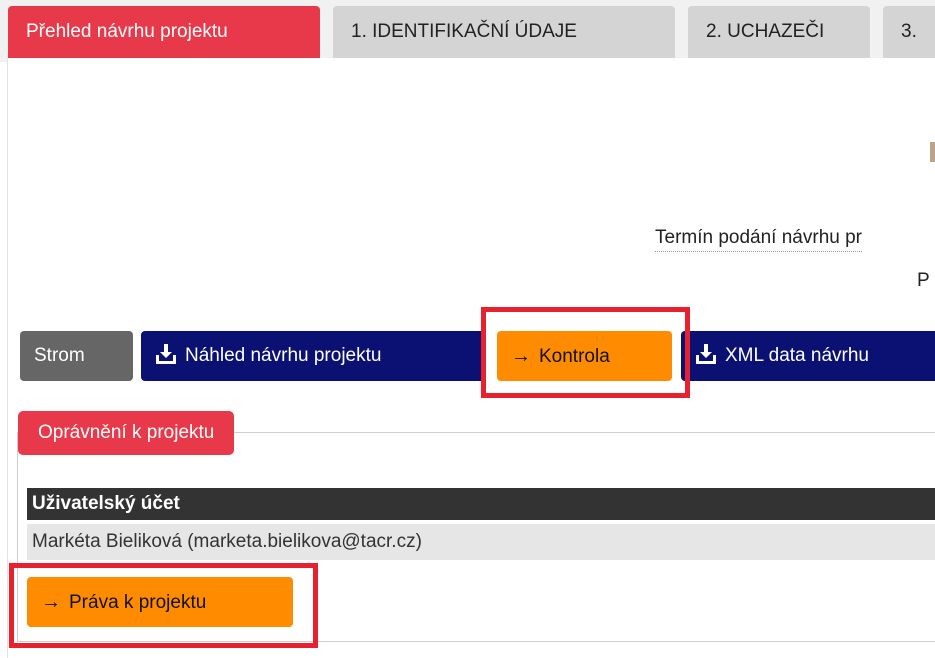 This screenshot has width=935, height=658. Describe the element at coordinates (126, 433) in the screenshot. I see `permissions-legend: Oprávnění k projektu` at that location.